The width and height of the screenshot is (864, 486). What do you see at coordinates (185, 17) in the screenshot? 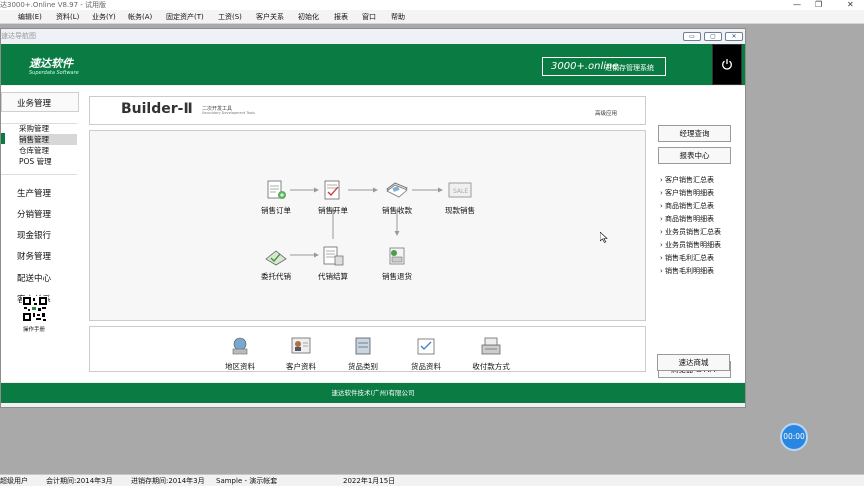
I see `menu-fixed-assets: 固定资产(T)` at bounding box center [185, 17].